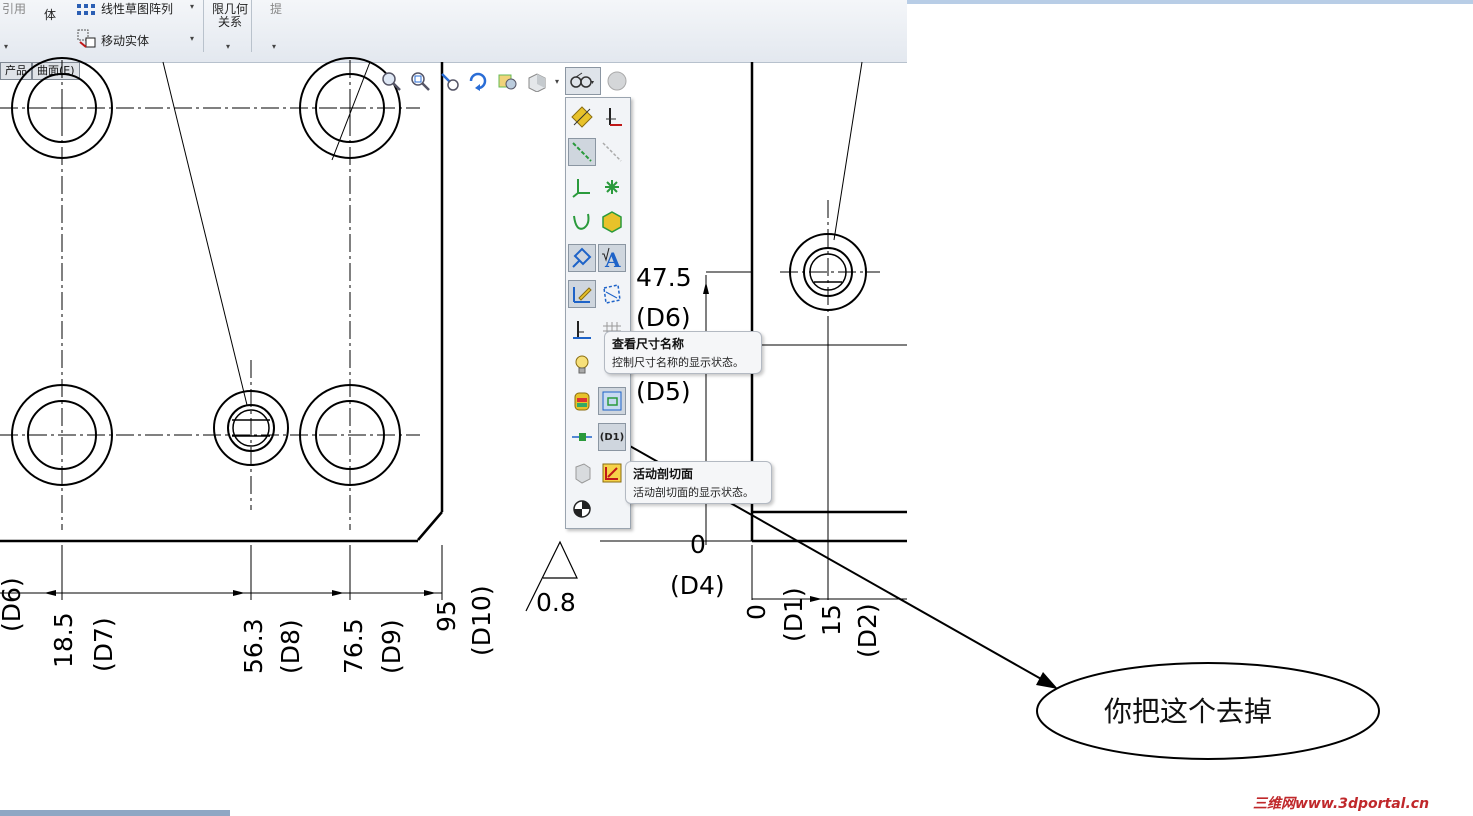 The image size is (1473, 816). I want to click on dim-d4-name: (D4), so click(697, 585).